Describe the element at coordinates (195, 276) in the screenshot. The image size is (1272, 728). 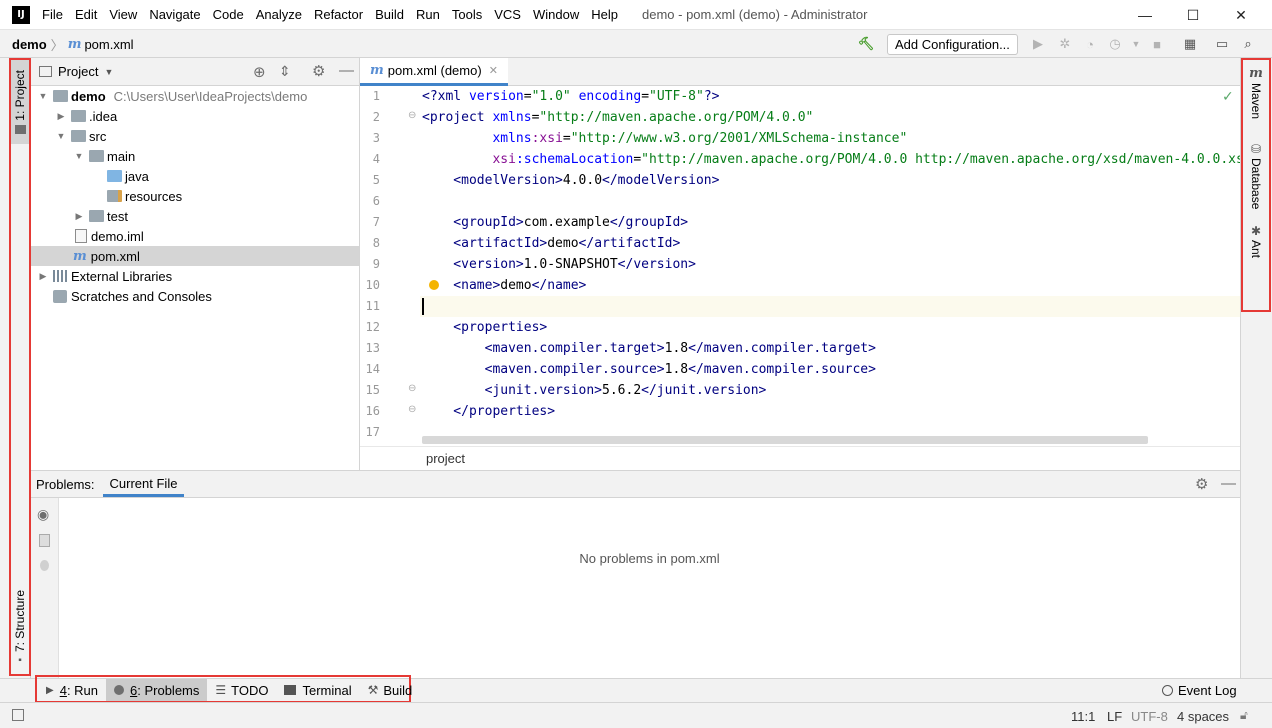
I see `tree-item-external-libraries: ▶ External Libraries` at that location.